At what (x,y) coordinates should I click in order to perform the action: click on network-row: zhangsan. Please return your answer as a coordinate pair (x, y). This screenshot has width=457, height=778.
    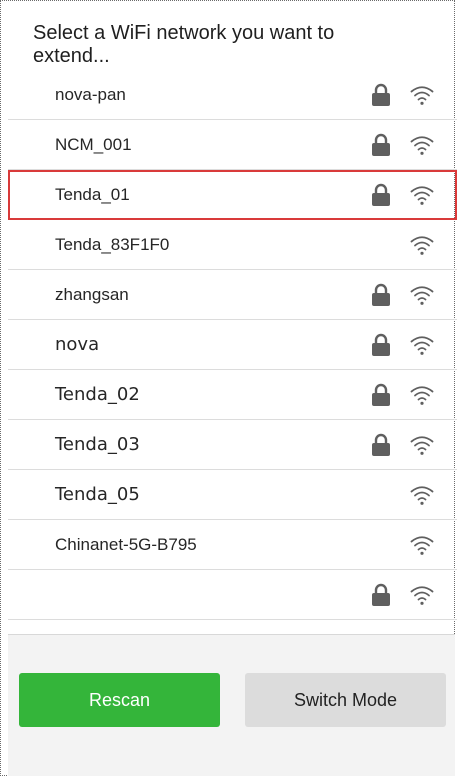
    Looking at the image, I should click on (232, 295).